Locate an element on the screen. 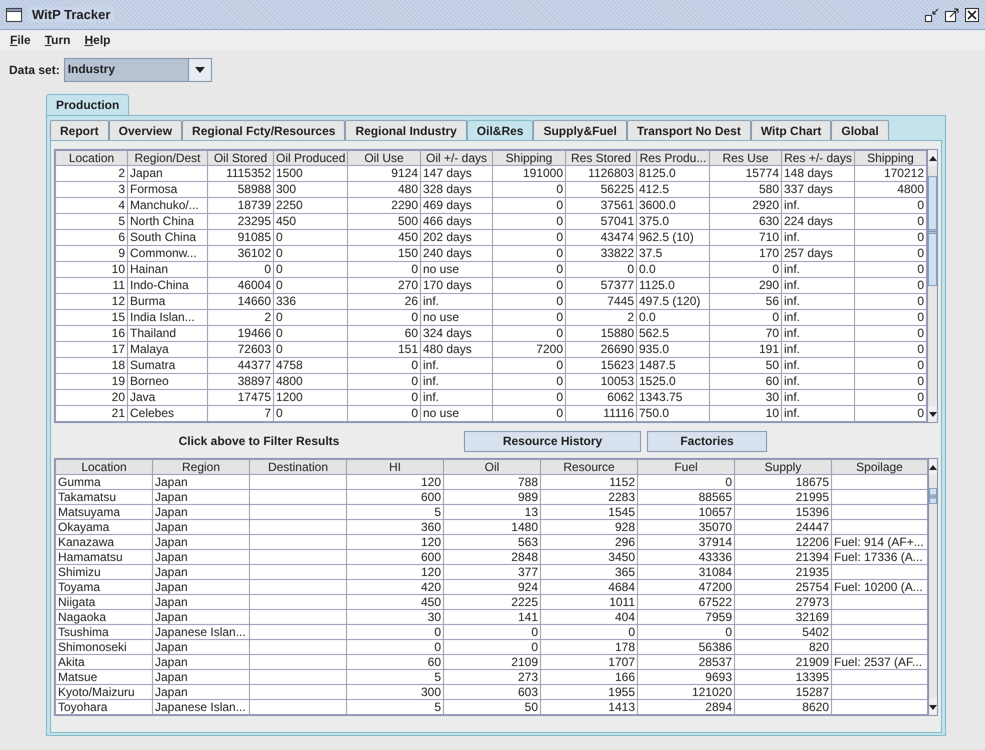 This screenshot has height=750, width=985. column-header: Oil is located at coordinates (492, 467).